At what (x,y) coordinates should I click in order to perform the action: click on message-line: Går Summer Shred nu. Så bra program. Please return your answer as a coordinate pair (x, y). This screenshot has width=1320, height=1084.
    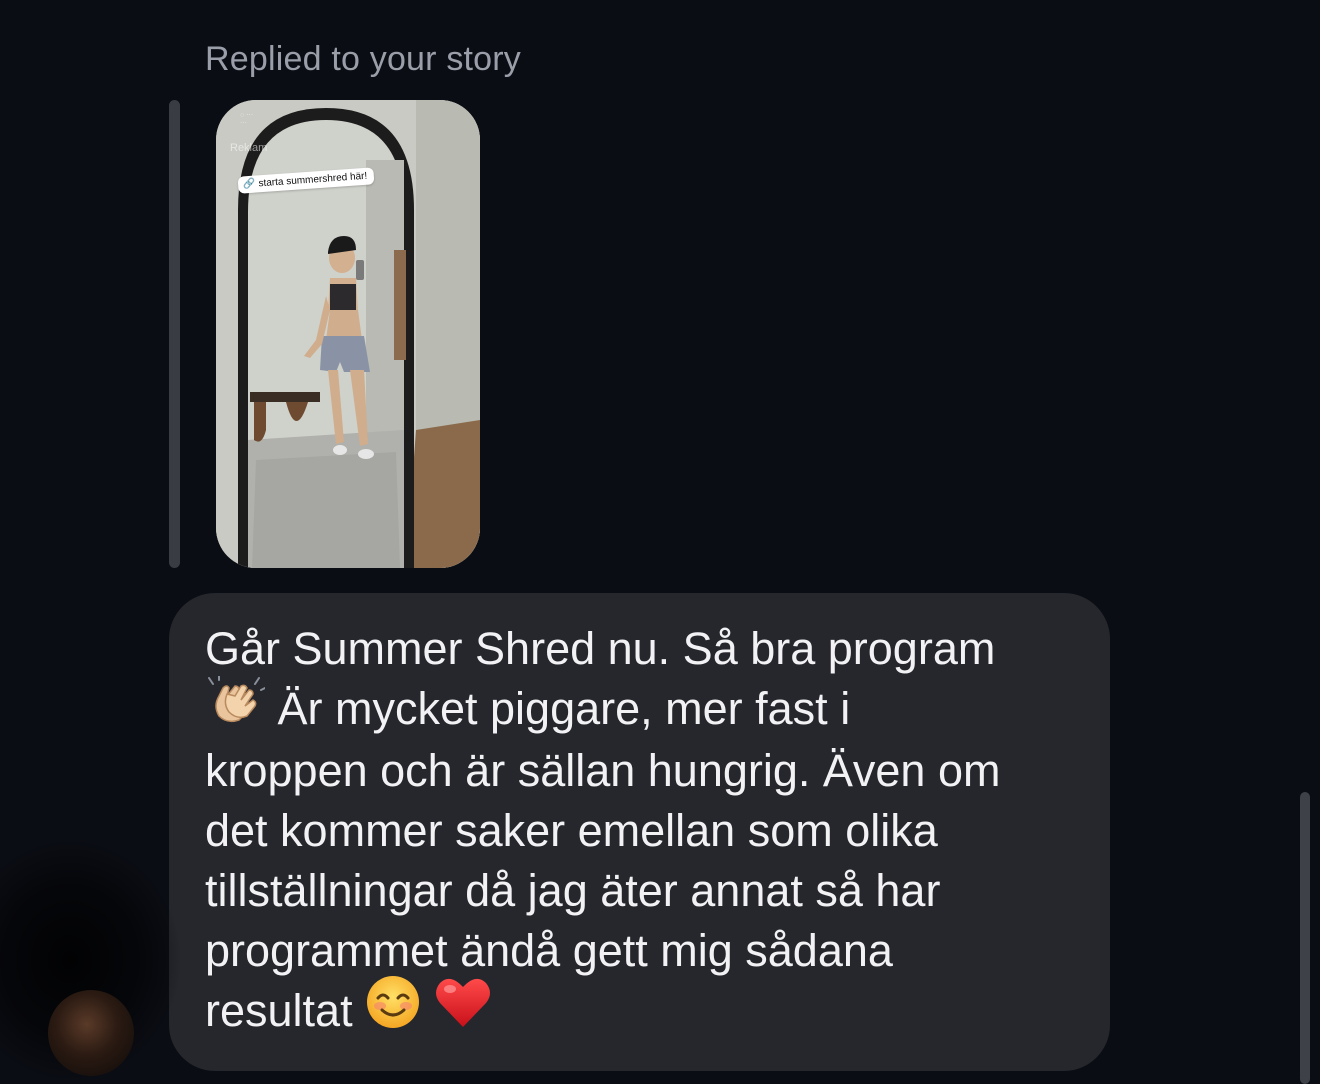
    Looking at the image, I should click on (639, 649).